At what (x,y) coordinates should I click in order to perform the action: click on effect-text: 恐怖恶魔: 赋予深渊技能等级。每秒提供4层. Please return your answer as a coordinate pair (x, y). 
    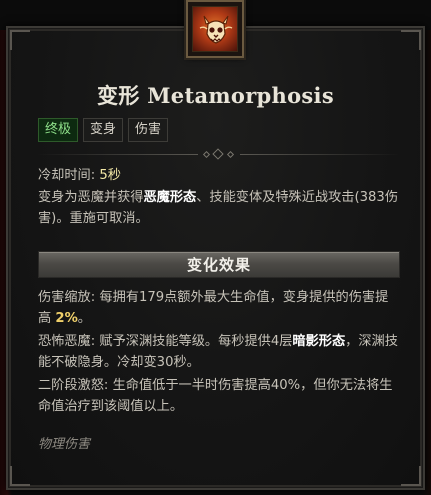
    Looking at the image, I should click on (165, 341).